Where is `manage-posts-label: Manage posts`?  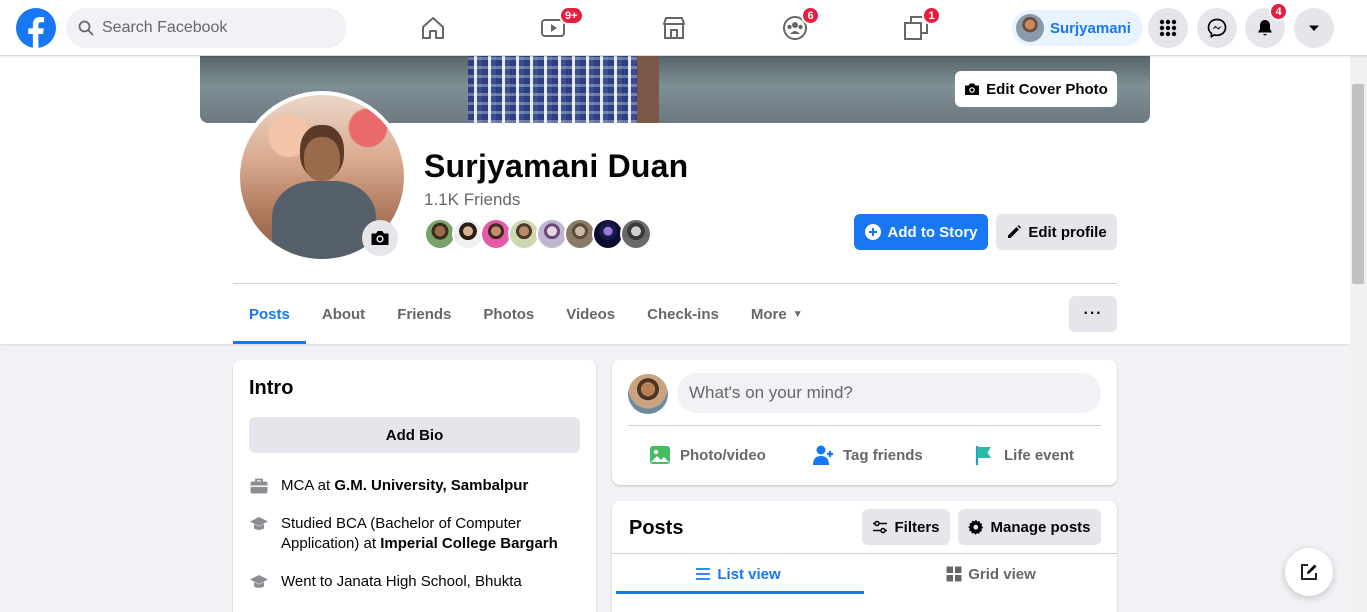 manage-posts-label: Manage posts is located at coordinates (1040, 527).